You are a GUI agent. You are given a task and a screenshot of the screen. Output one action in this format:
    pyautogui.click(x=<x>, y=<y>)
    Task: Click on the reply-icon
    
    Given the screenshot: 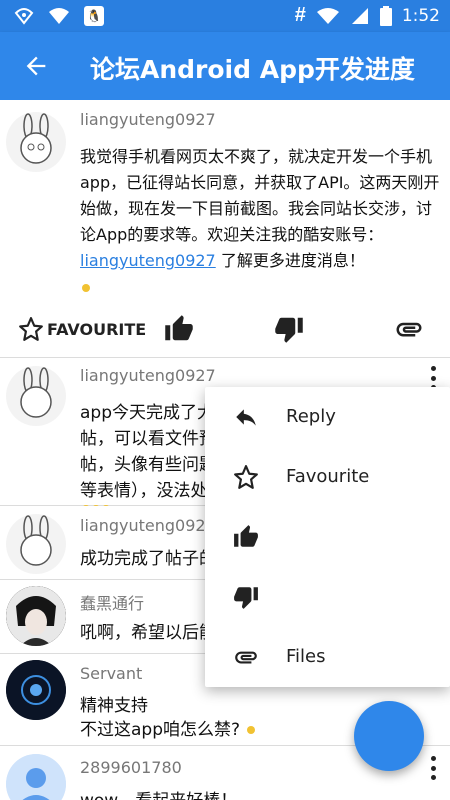 What is the action you would take?
    pyautogui.click(x=246, y=417)
    